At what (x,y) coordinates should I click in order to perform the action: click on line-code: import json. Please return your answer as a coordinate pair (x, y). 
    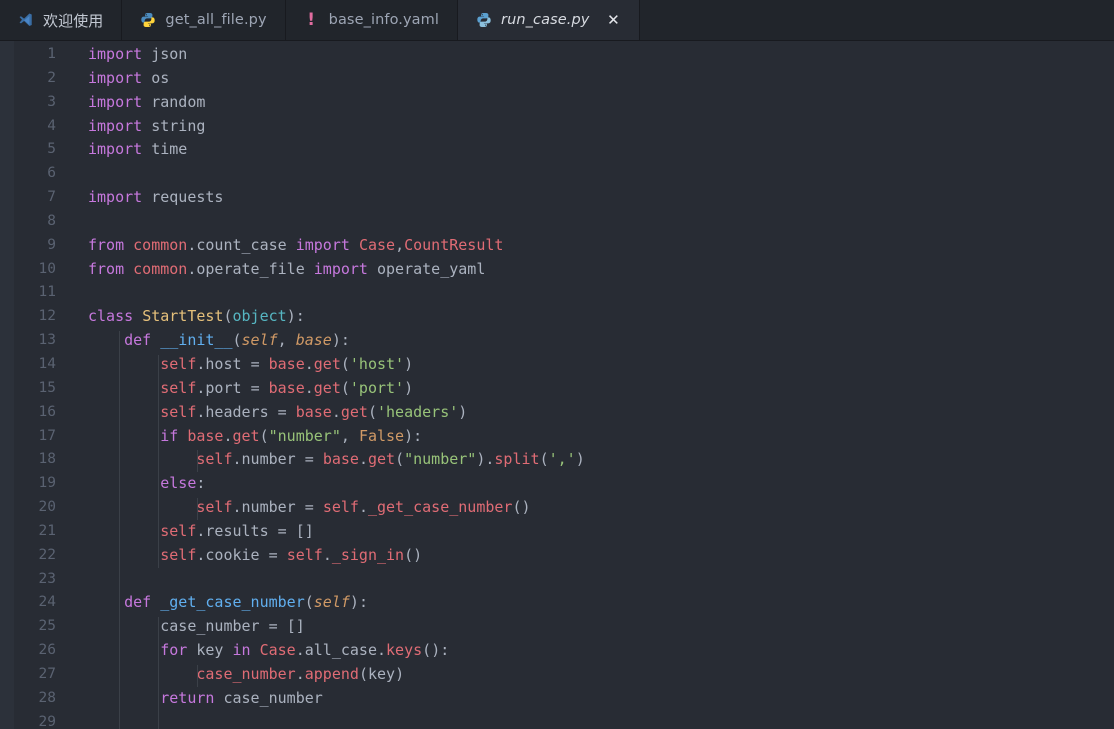
    Looking at the image, I should click on (138, 54).